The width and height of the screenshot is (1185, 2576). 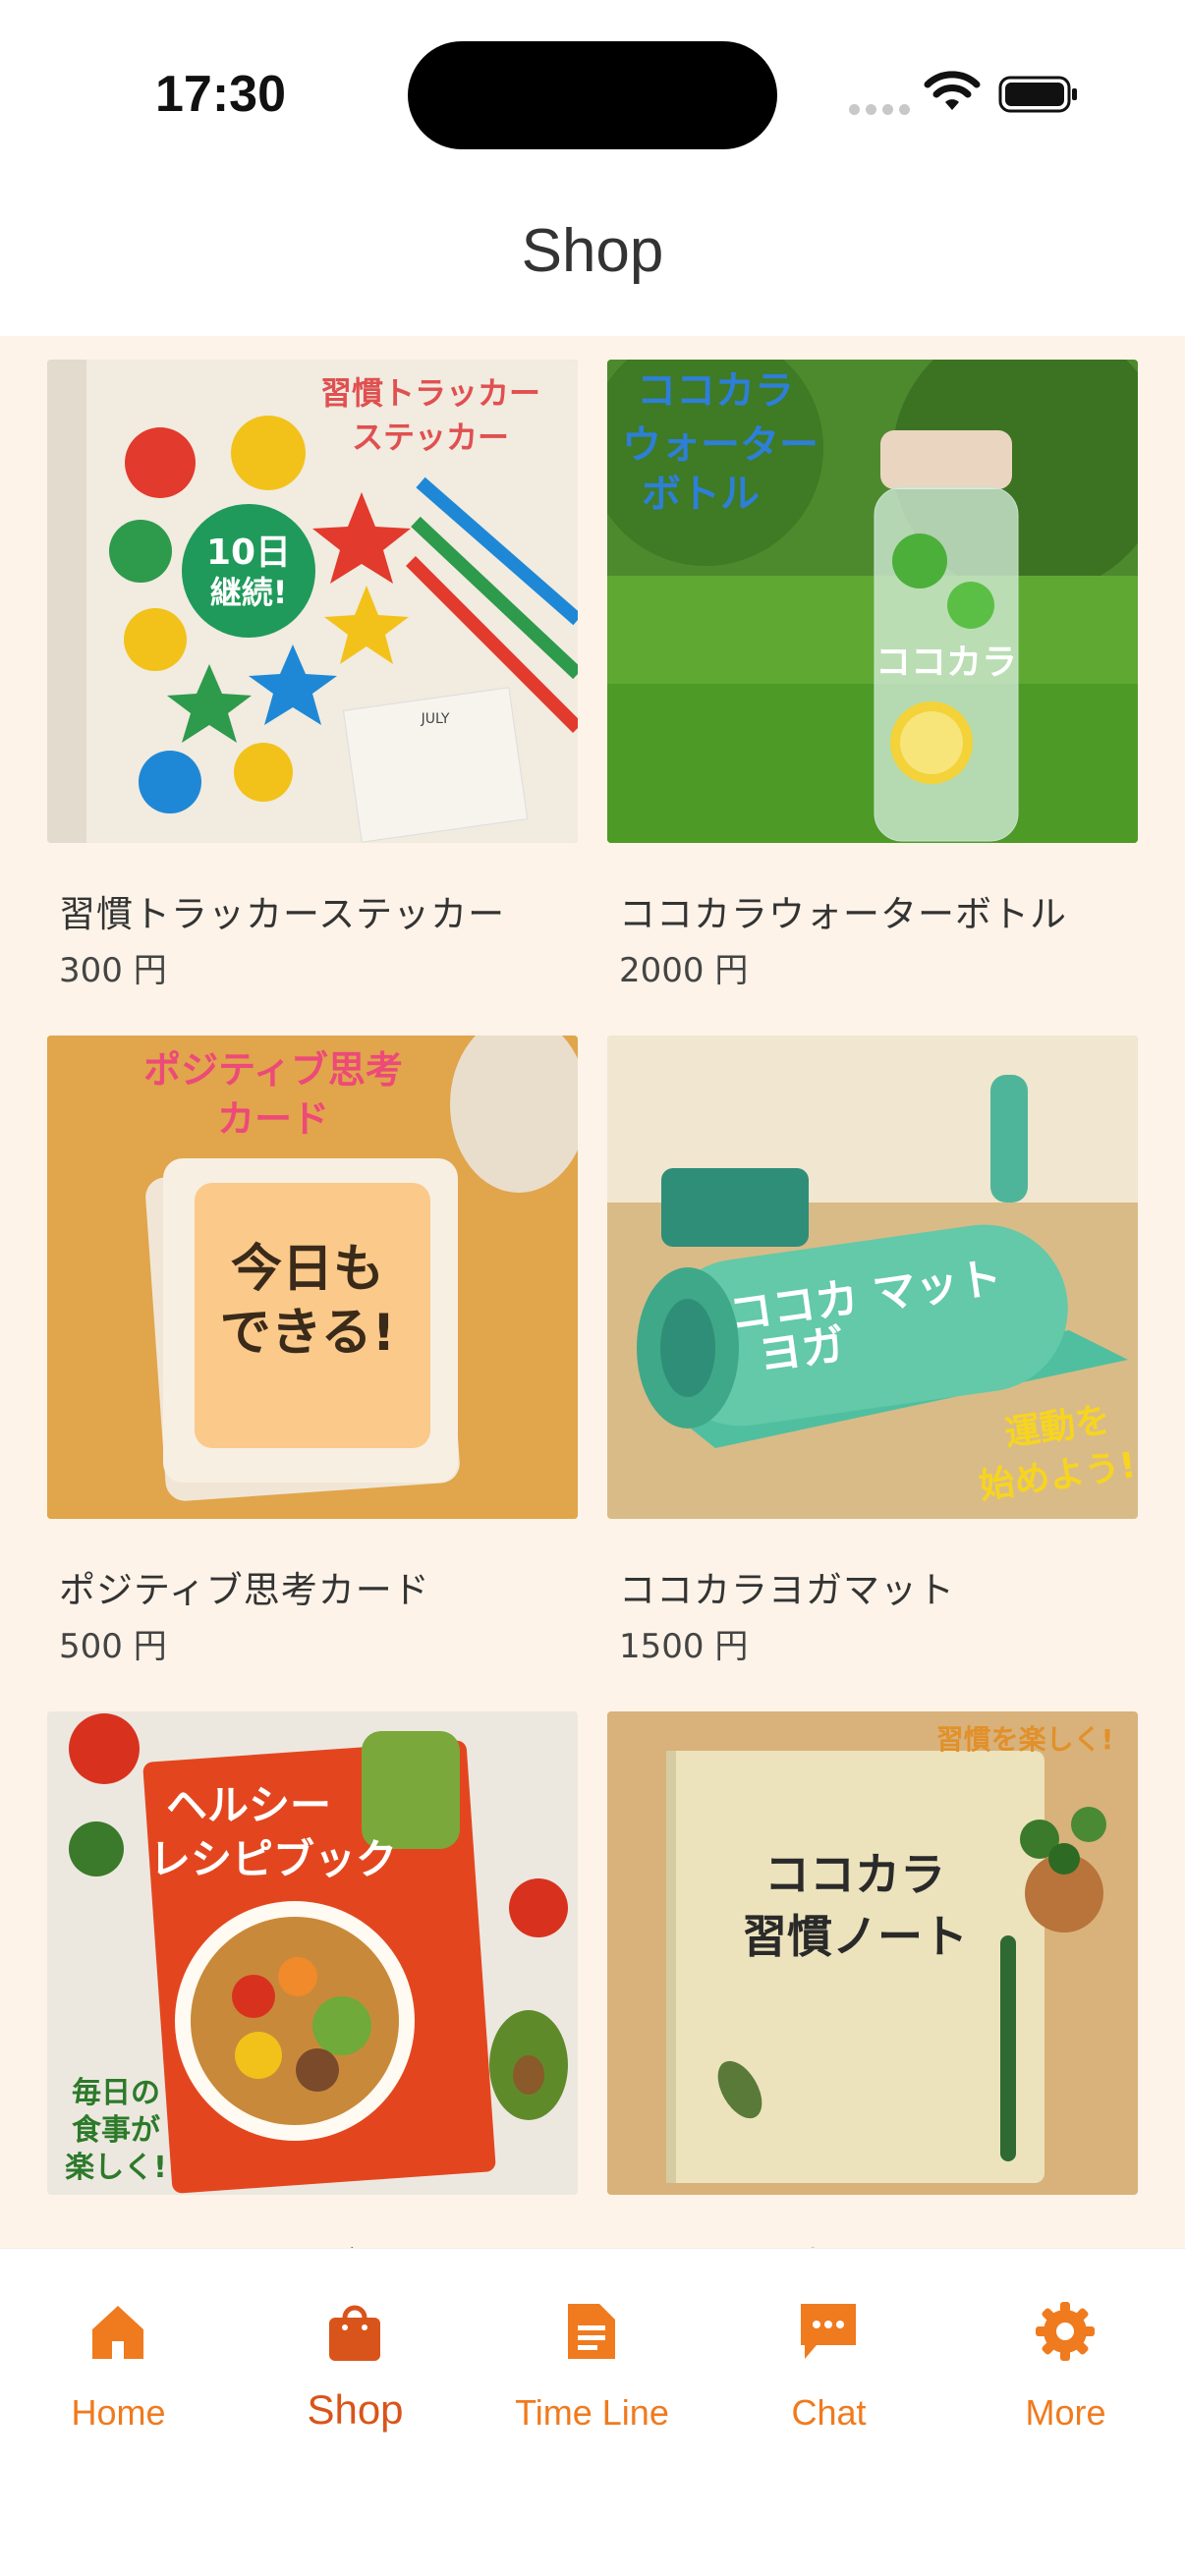 What do you see at coordinates (354, 2333) in the screenshot?
I see `shopping-bag-icon` at bounding box center [354, 2333].